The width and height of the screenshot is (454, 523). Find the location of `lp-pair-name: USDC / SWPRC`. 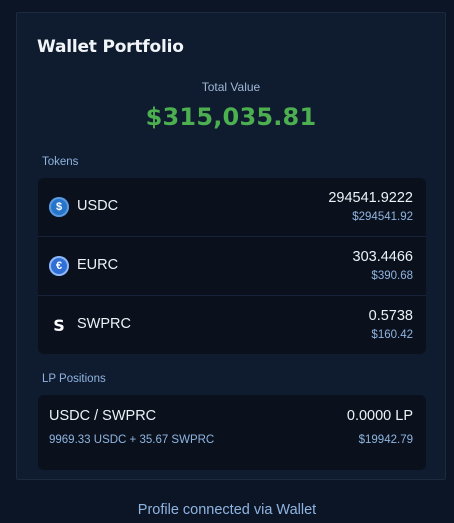

lp-pair-name: USDC / SWPRC is located at coordinates (103, 416).